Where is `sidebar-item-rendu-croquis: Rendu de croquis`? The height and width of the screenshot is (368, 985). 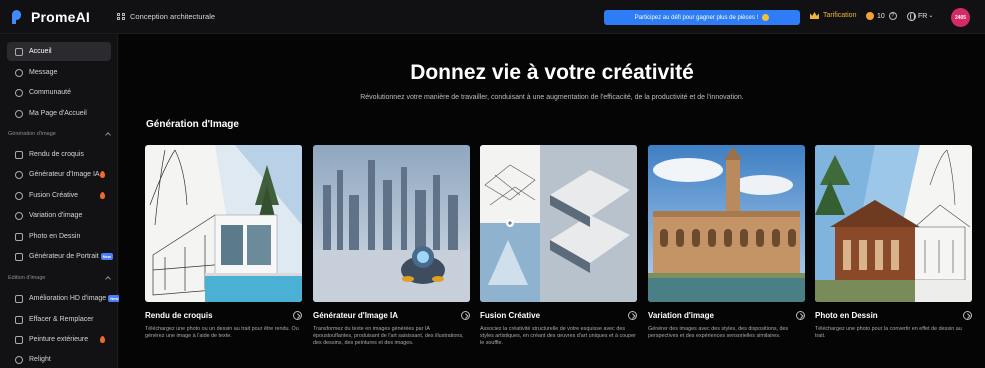
sidebar-item-rendu-croquis: Rendu de croquis is located at coordinates (59, 154).